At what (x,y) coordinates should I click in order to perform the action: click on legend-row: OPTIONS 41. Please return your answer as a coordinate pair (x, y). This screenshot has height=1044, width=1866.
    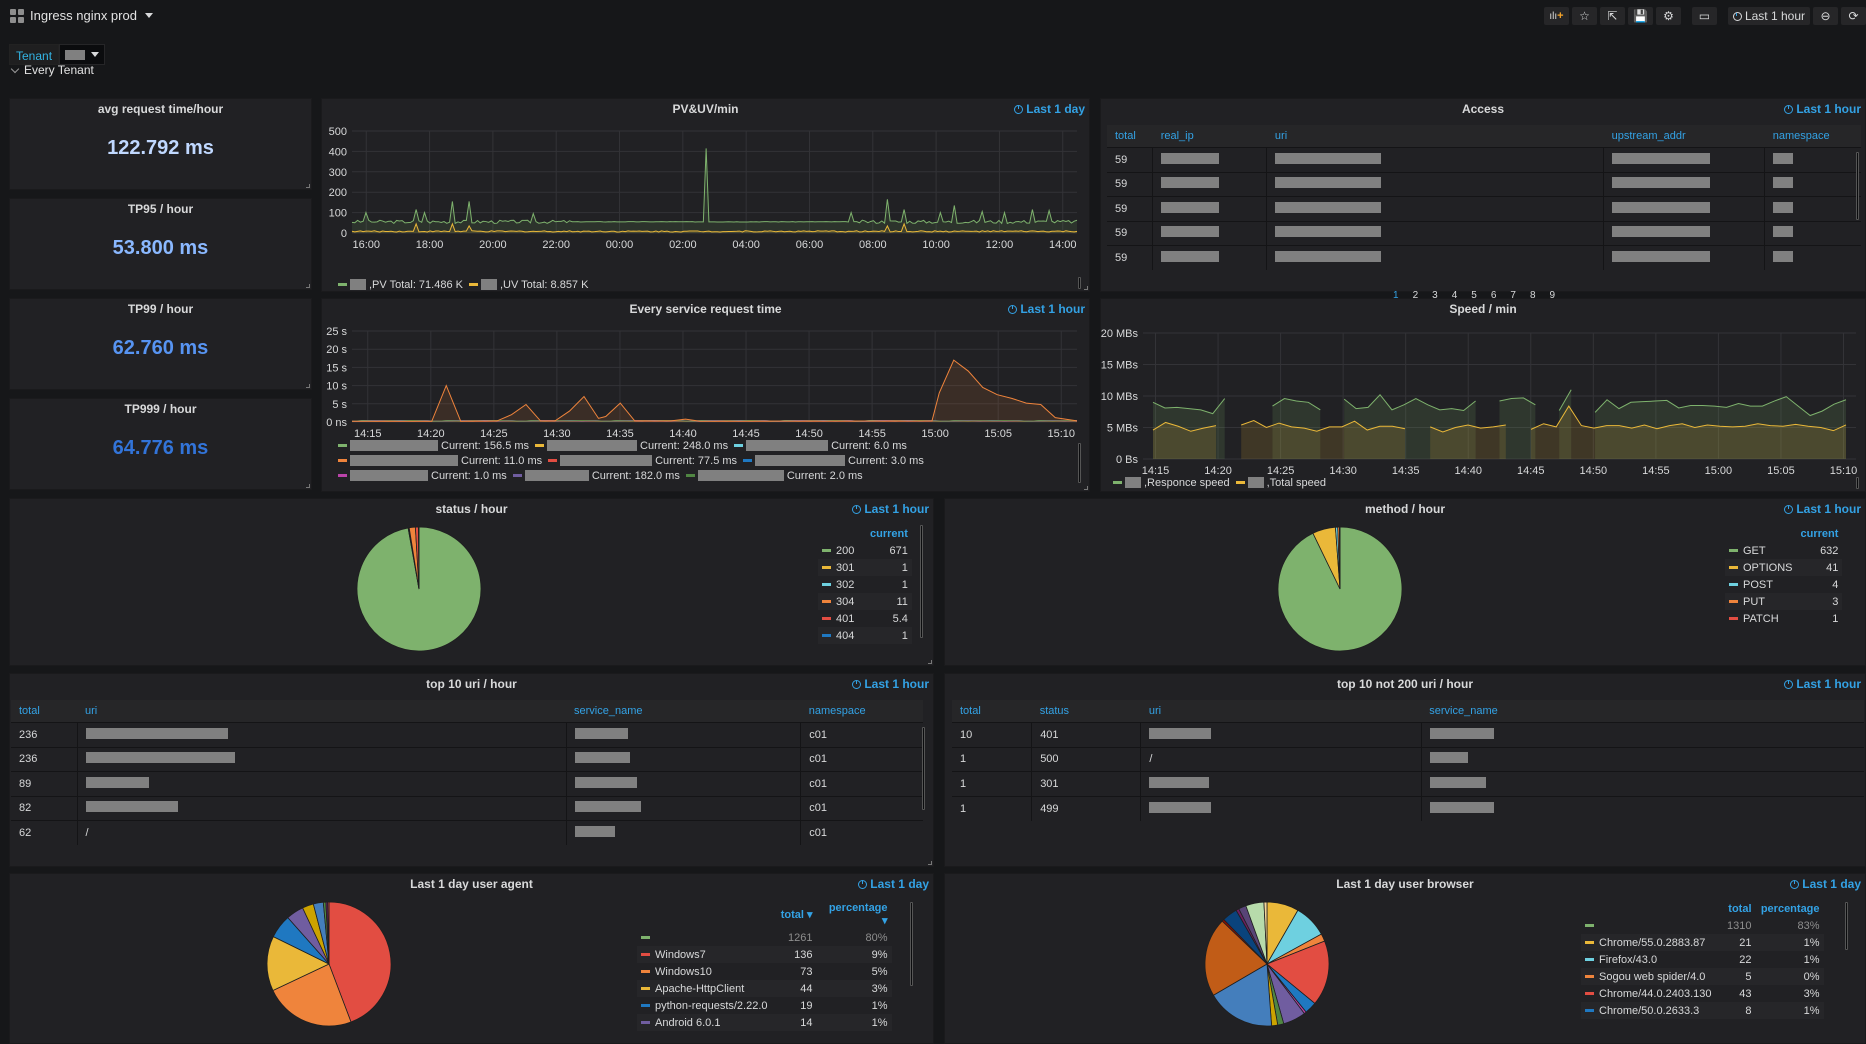
    Looking at the image, I should click on (1784, 567).